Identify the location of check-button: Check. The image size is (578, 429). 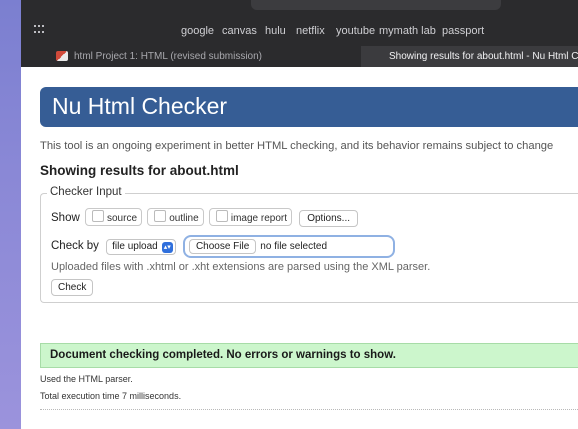
(72, 287).